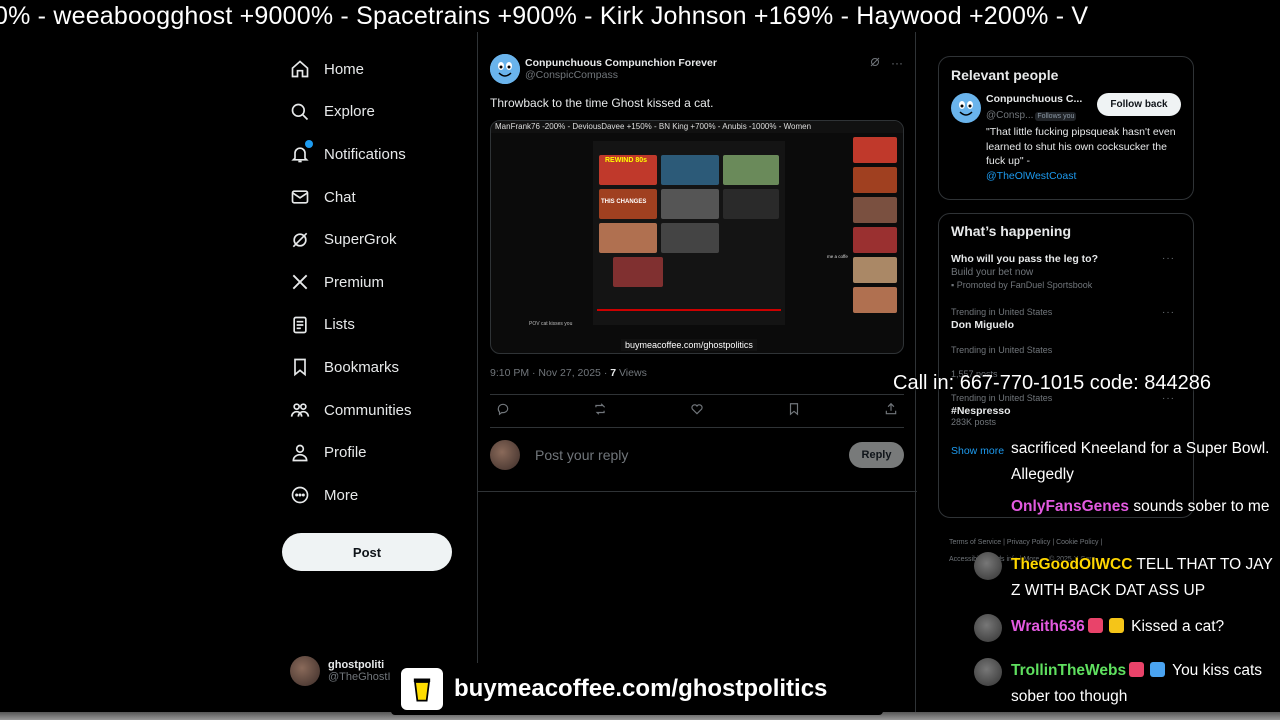 The image size is (1280, 720). Describe the element at coordinates (1139, 104) in the screenshot. I see `follow-back-button: Follow back` at that location.